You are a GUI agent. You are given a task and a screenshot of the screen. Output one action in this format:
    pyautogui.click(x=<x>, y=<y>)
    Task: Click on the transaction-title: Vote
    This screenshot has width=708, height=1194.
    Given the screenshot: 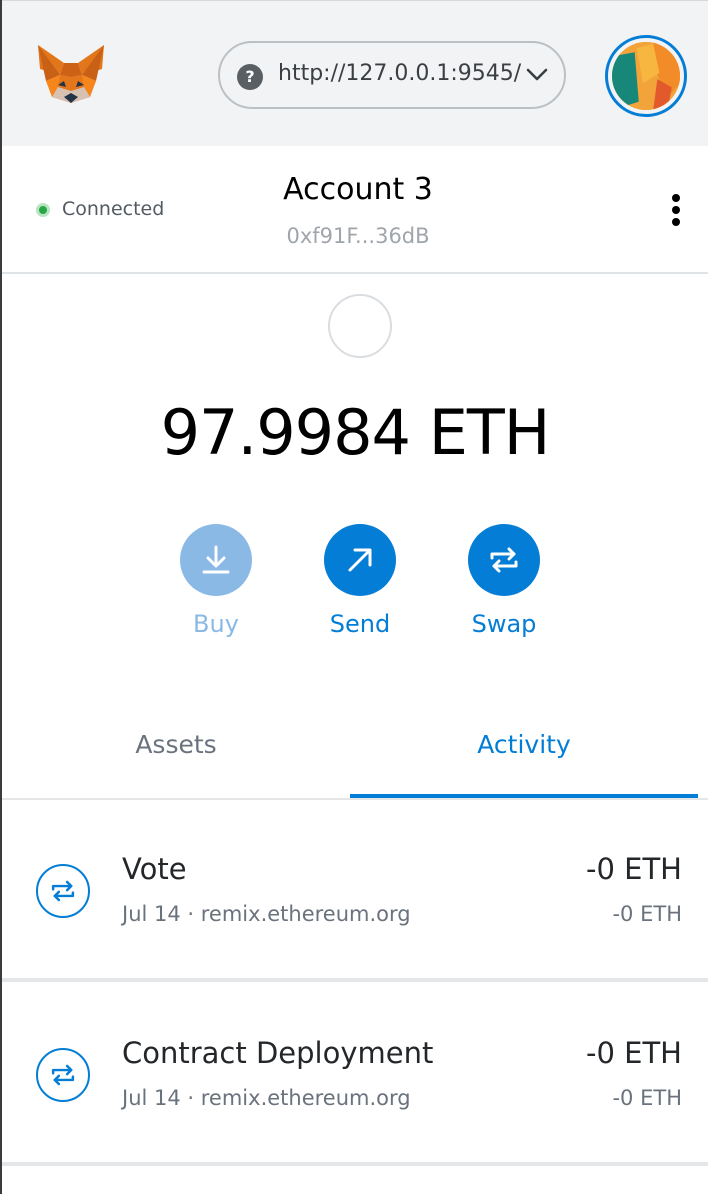 What is the action you would take?
    pyautogui.click(x=154, y=869)
    